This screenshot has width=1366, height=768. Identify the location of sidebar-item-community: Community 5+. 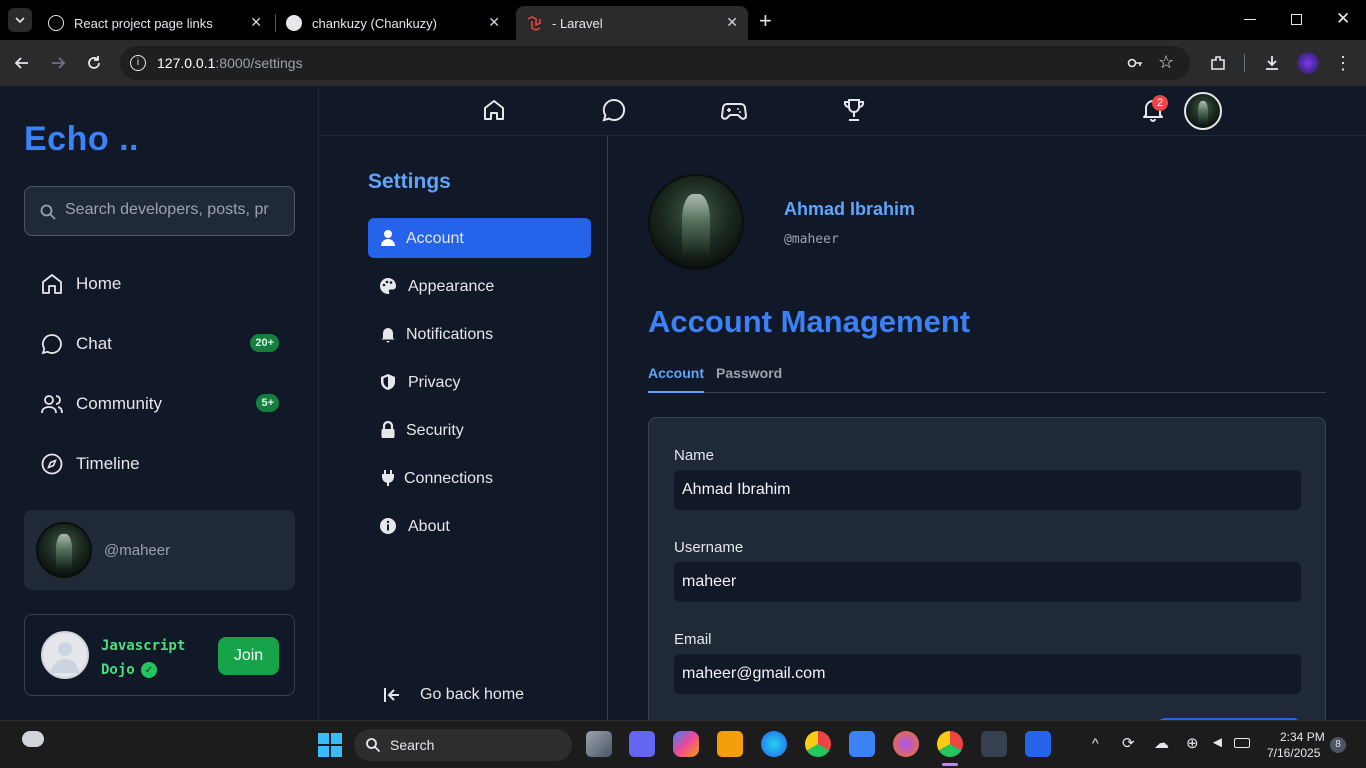
(159, 404).